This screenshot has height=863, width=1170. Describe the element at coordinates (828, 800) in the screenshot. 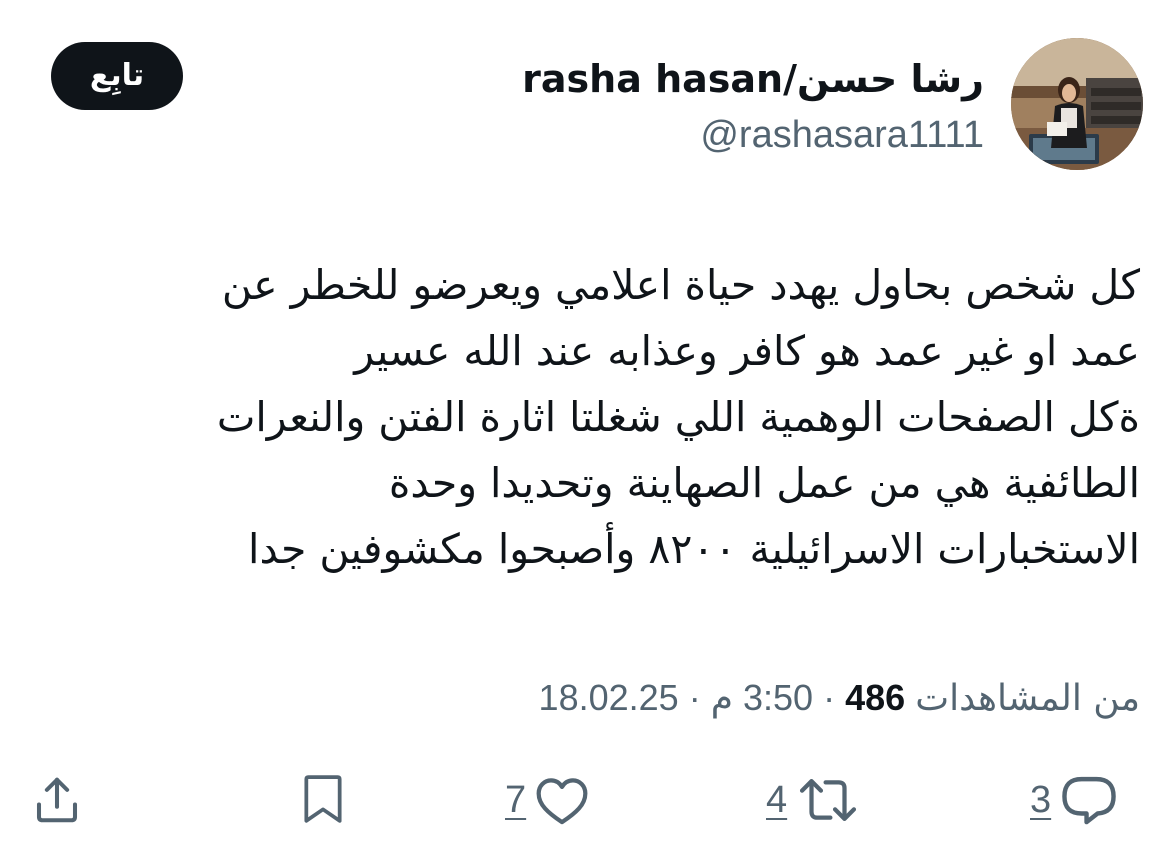

I see `repost-icon` at that location.